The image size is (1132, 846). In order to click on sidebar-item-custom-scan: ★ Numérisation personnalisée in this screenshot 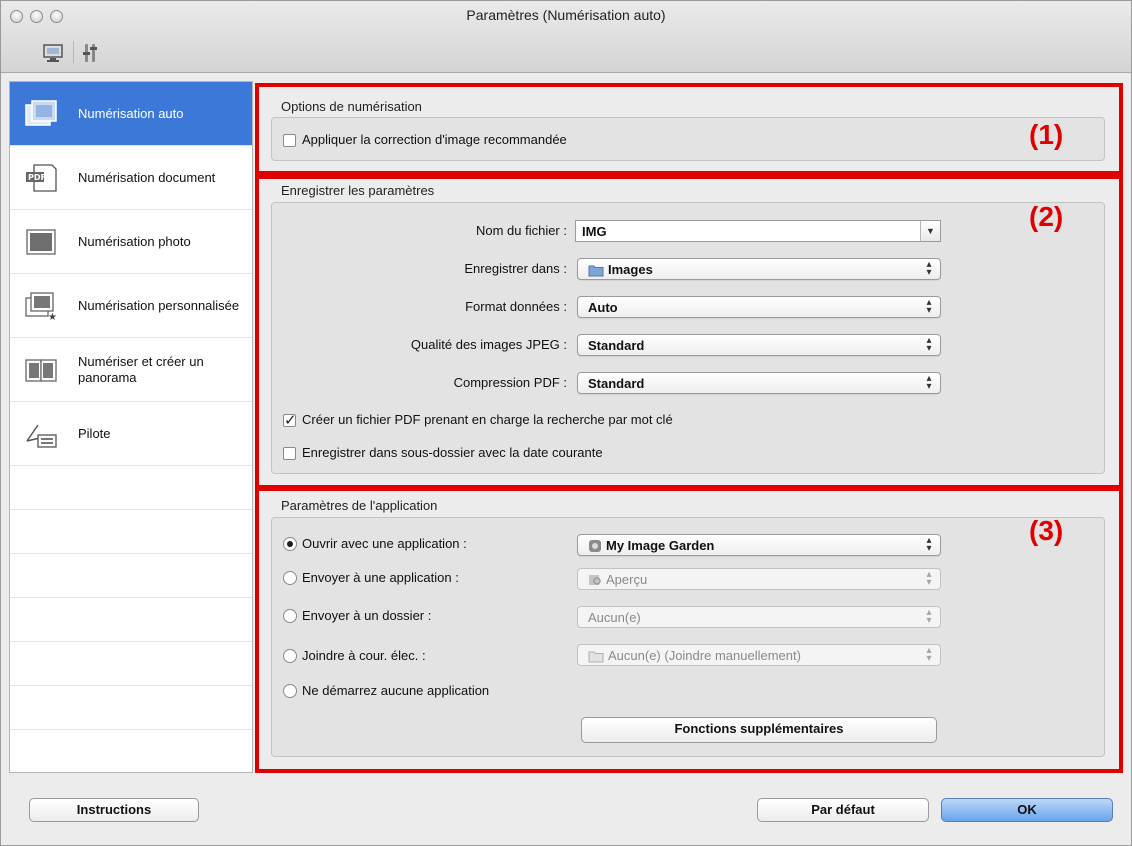, I will do `click(131, 306)`.